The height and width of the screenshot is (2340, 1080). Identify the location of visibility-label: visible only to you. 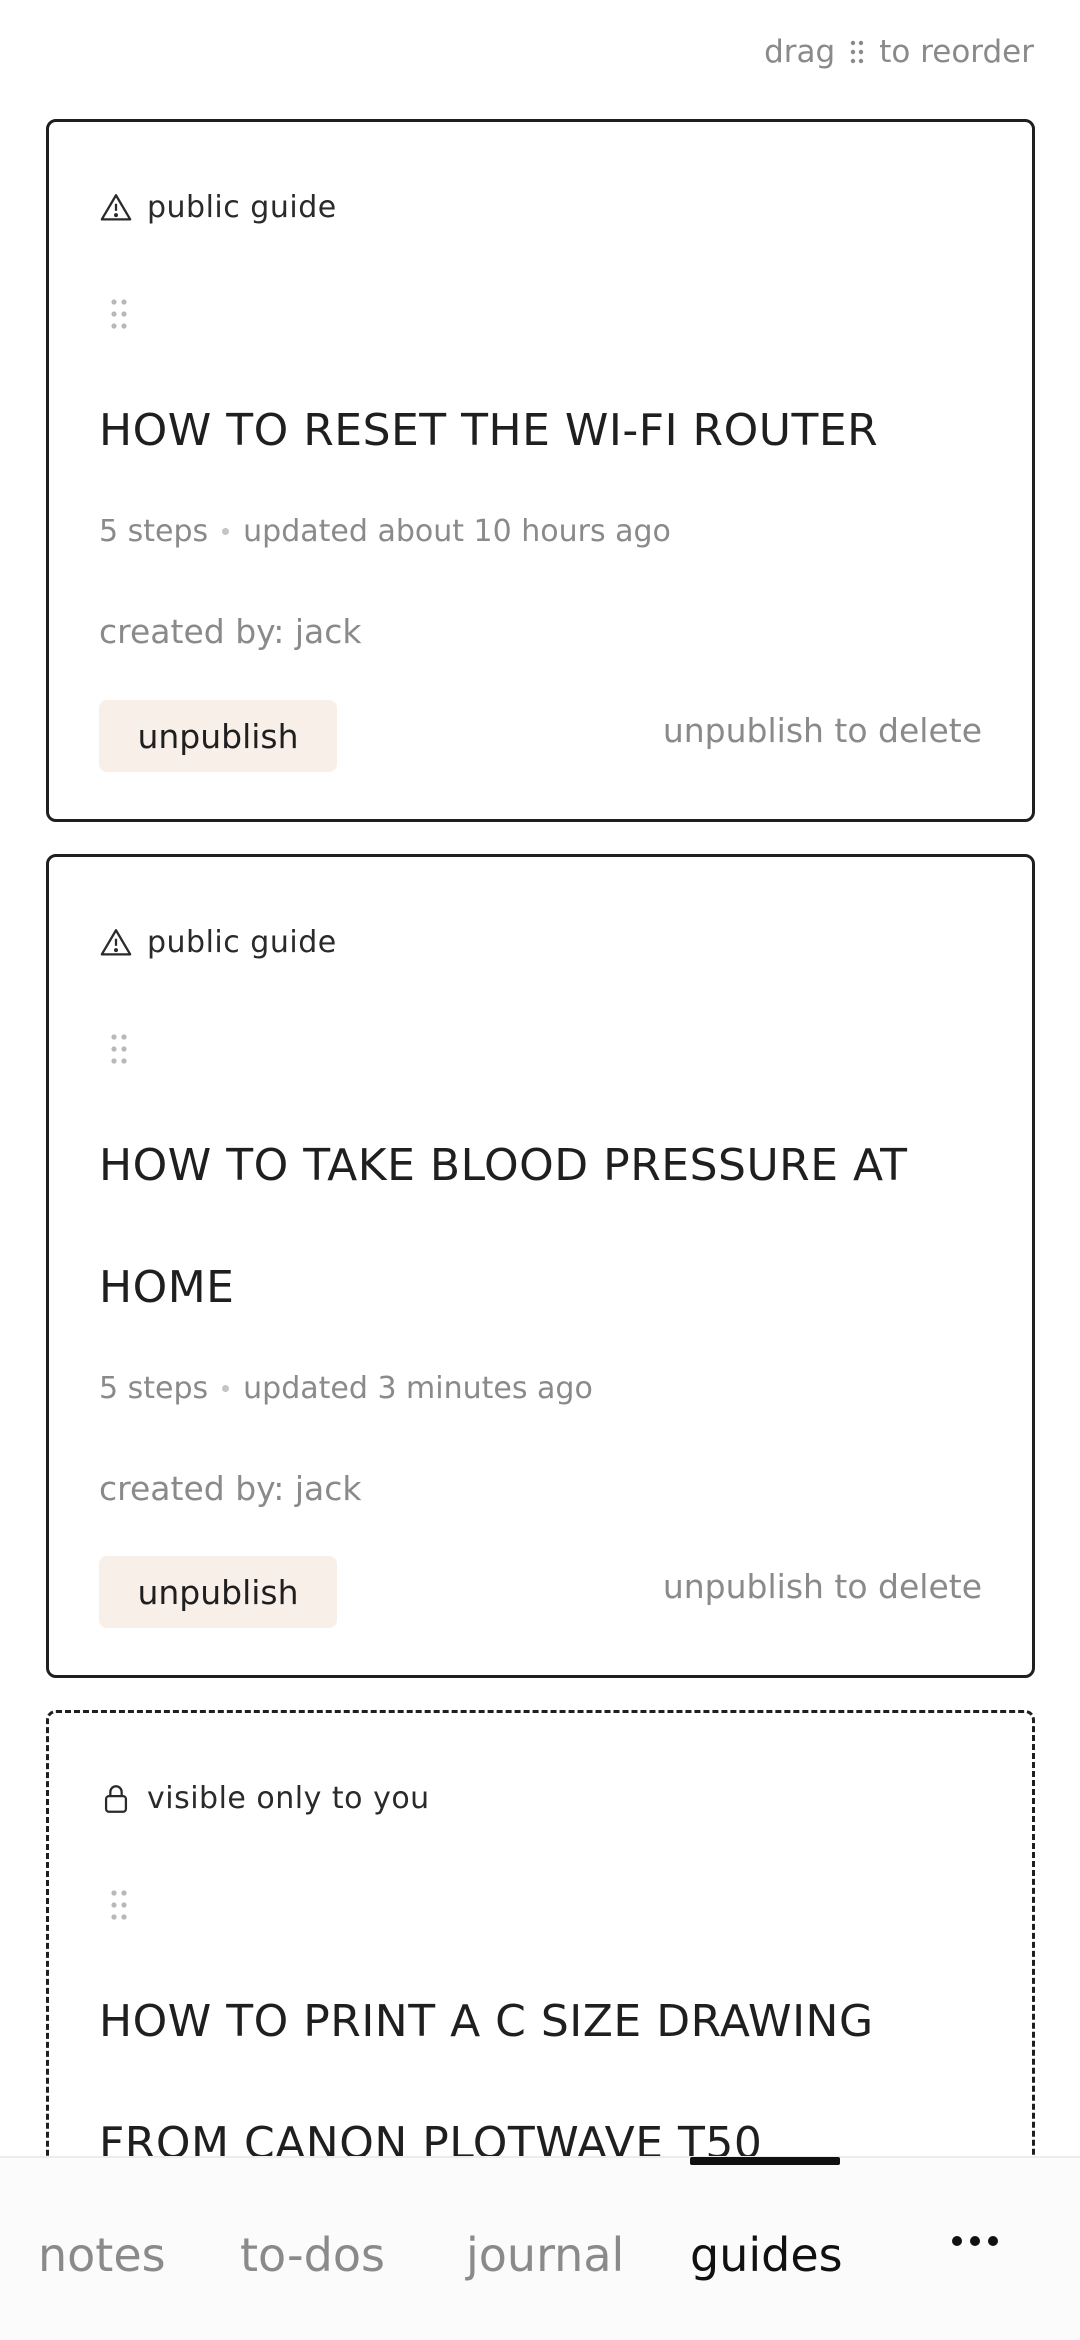
(264, 1798).